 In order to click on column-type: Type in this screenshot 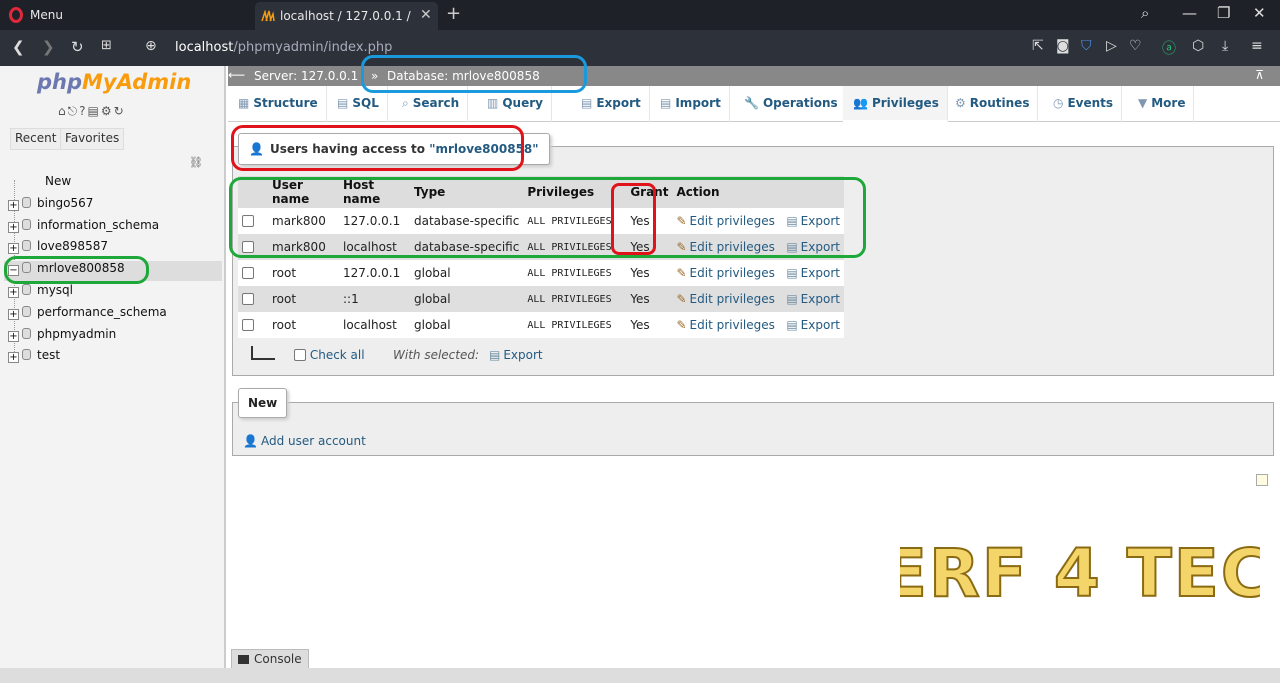, I will do `click(467, 192)`.